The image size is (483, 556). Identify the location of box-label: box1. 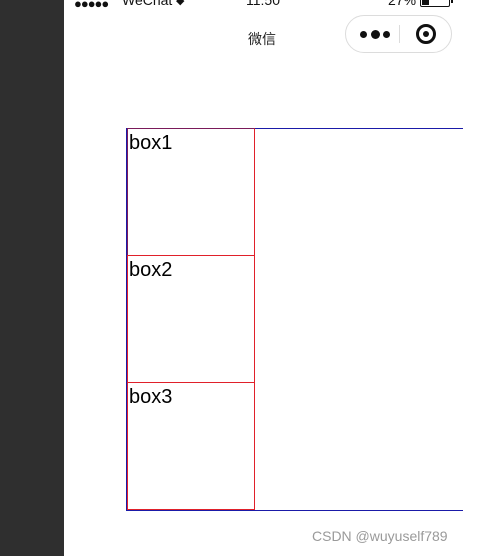
(151, 143).